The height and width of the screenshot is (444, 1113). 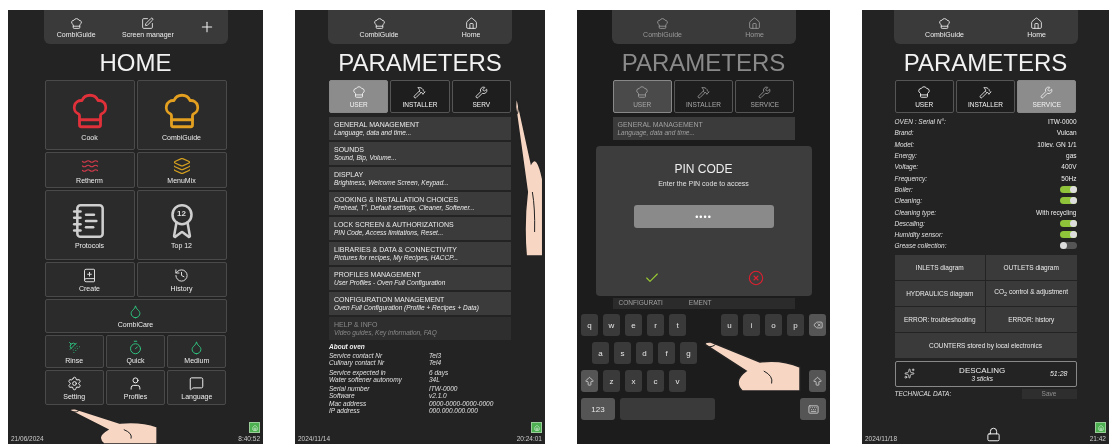 I want to click on hide-keyboard-key, so click(x=813, y=409).